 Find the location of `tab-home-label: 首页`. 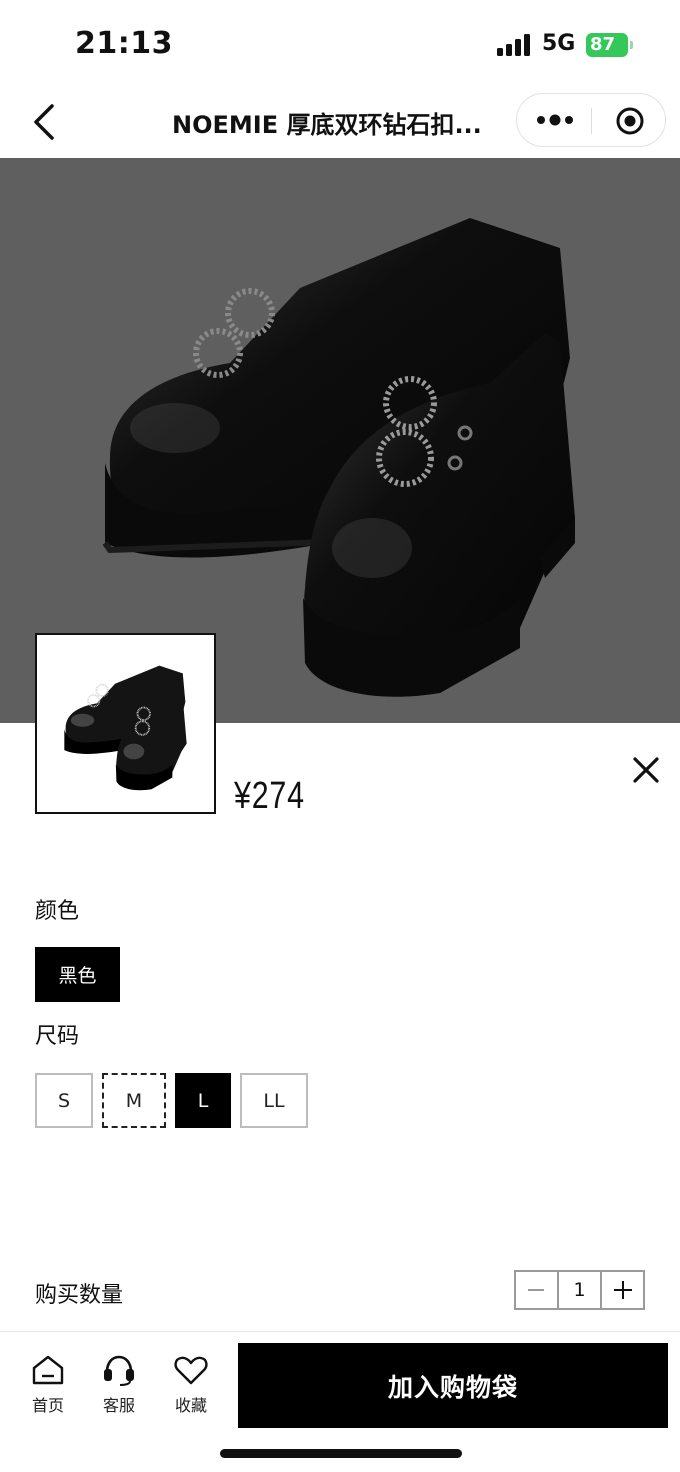

tab-home-label: 首页 is located at coordinates (47, 1405).